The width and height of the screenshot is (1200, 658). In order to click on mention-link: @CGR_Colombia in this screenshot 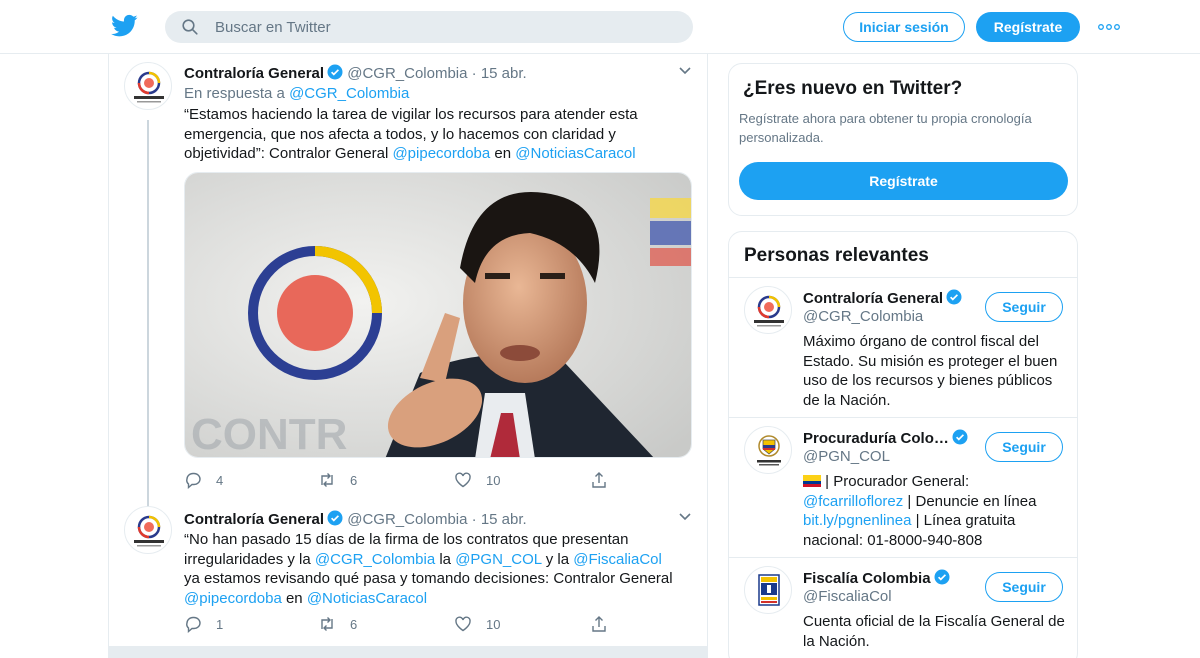, I will do `click(375, 559)`.